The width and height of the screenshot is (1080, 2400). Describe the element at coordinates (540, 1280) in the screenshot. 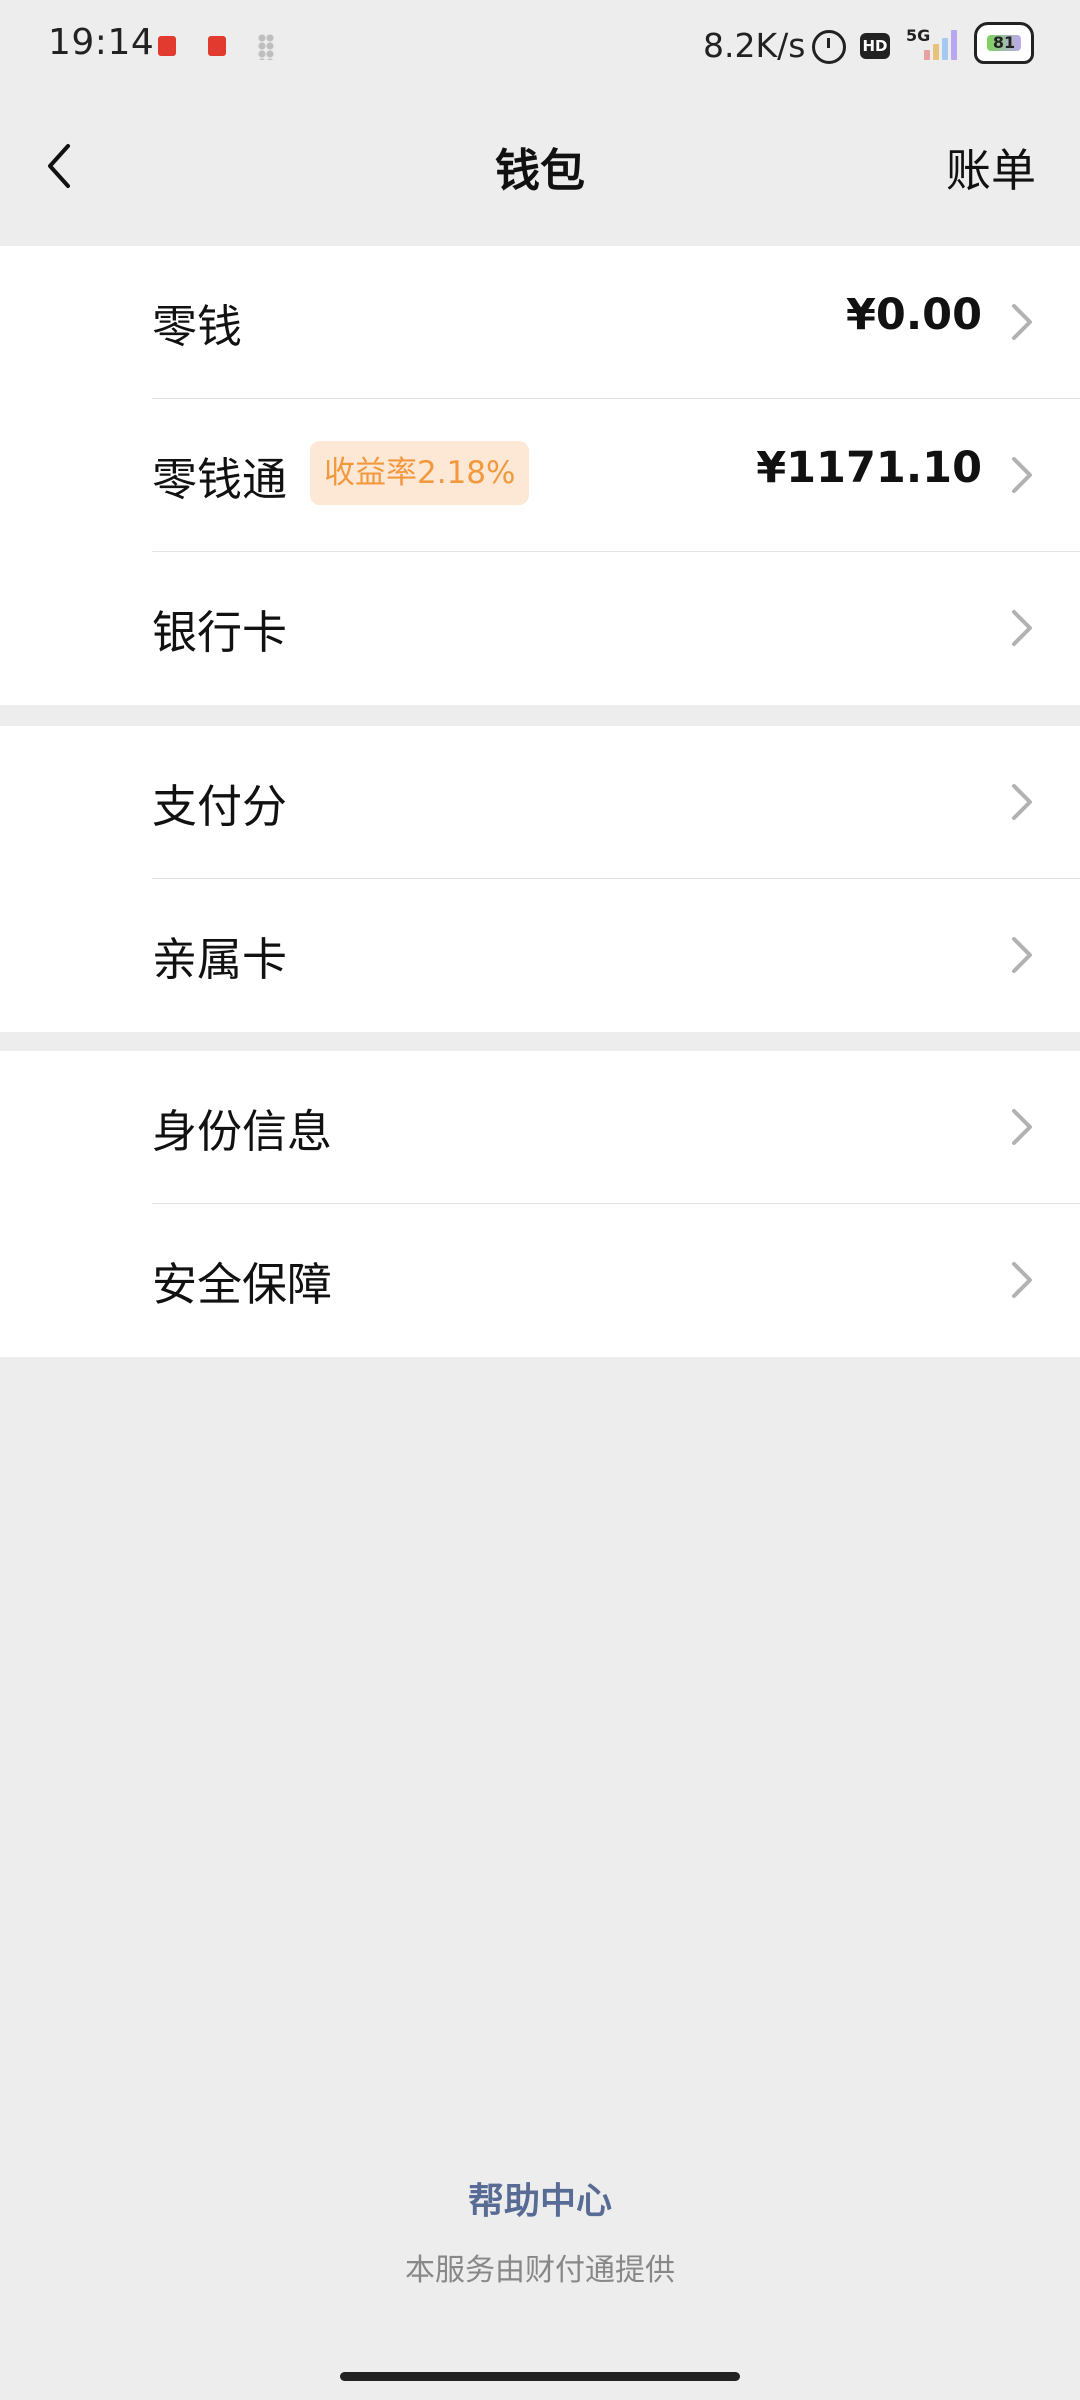

I see `list-item-security: 安全保障` at that location.